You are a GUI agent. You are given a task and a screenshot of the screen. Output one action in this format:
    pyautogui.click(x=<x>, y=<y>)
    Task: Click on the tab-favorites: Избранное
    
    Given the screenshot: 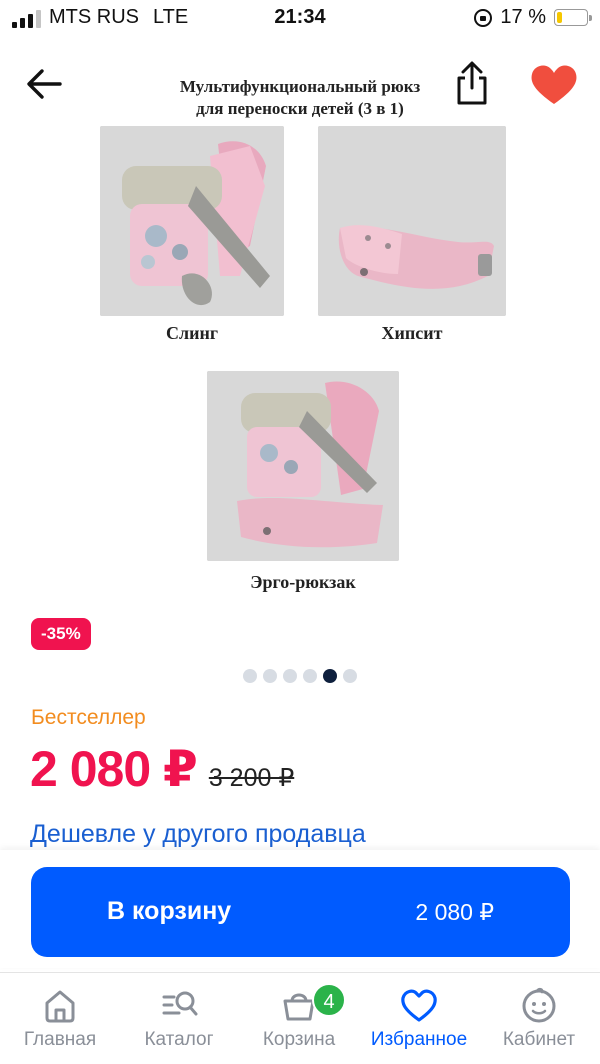 What is the action you would take?
    pyautogui.click(x=419, y=1017)
    